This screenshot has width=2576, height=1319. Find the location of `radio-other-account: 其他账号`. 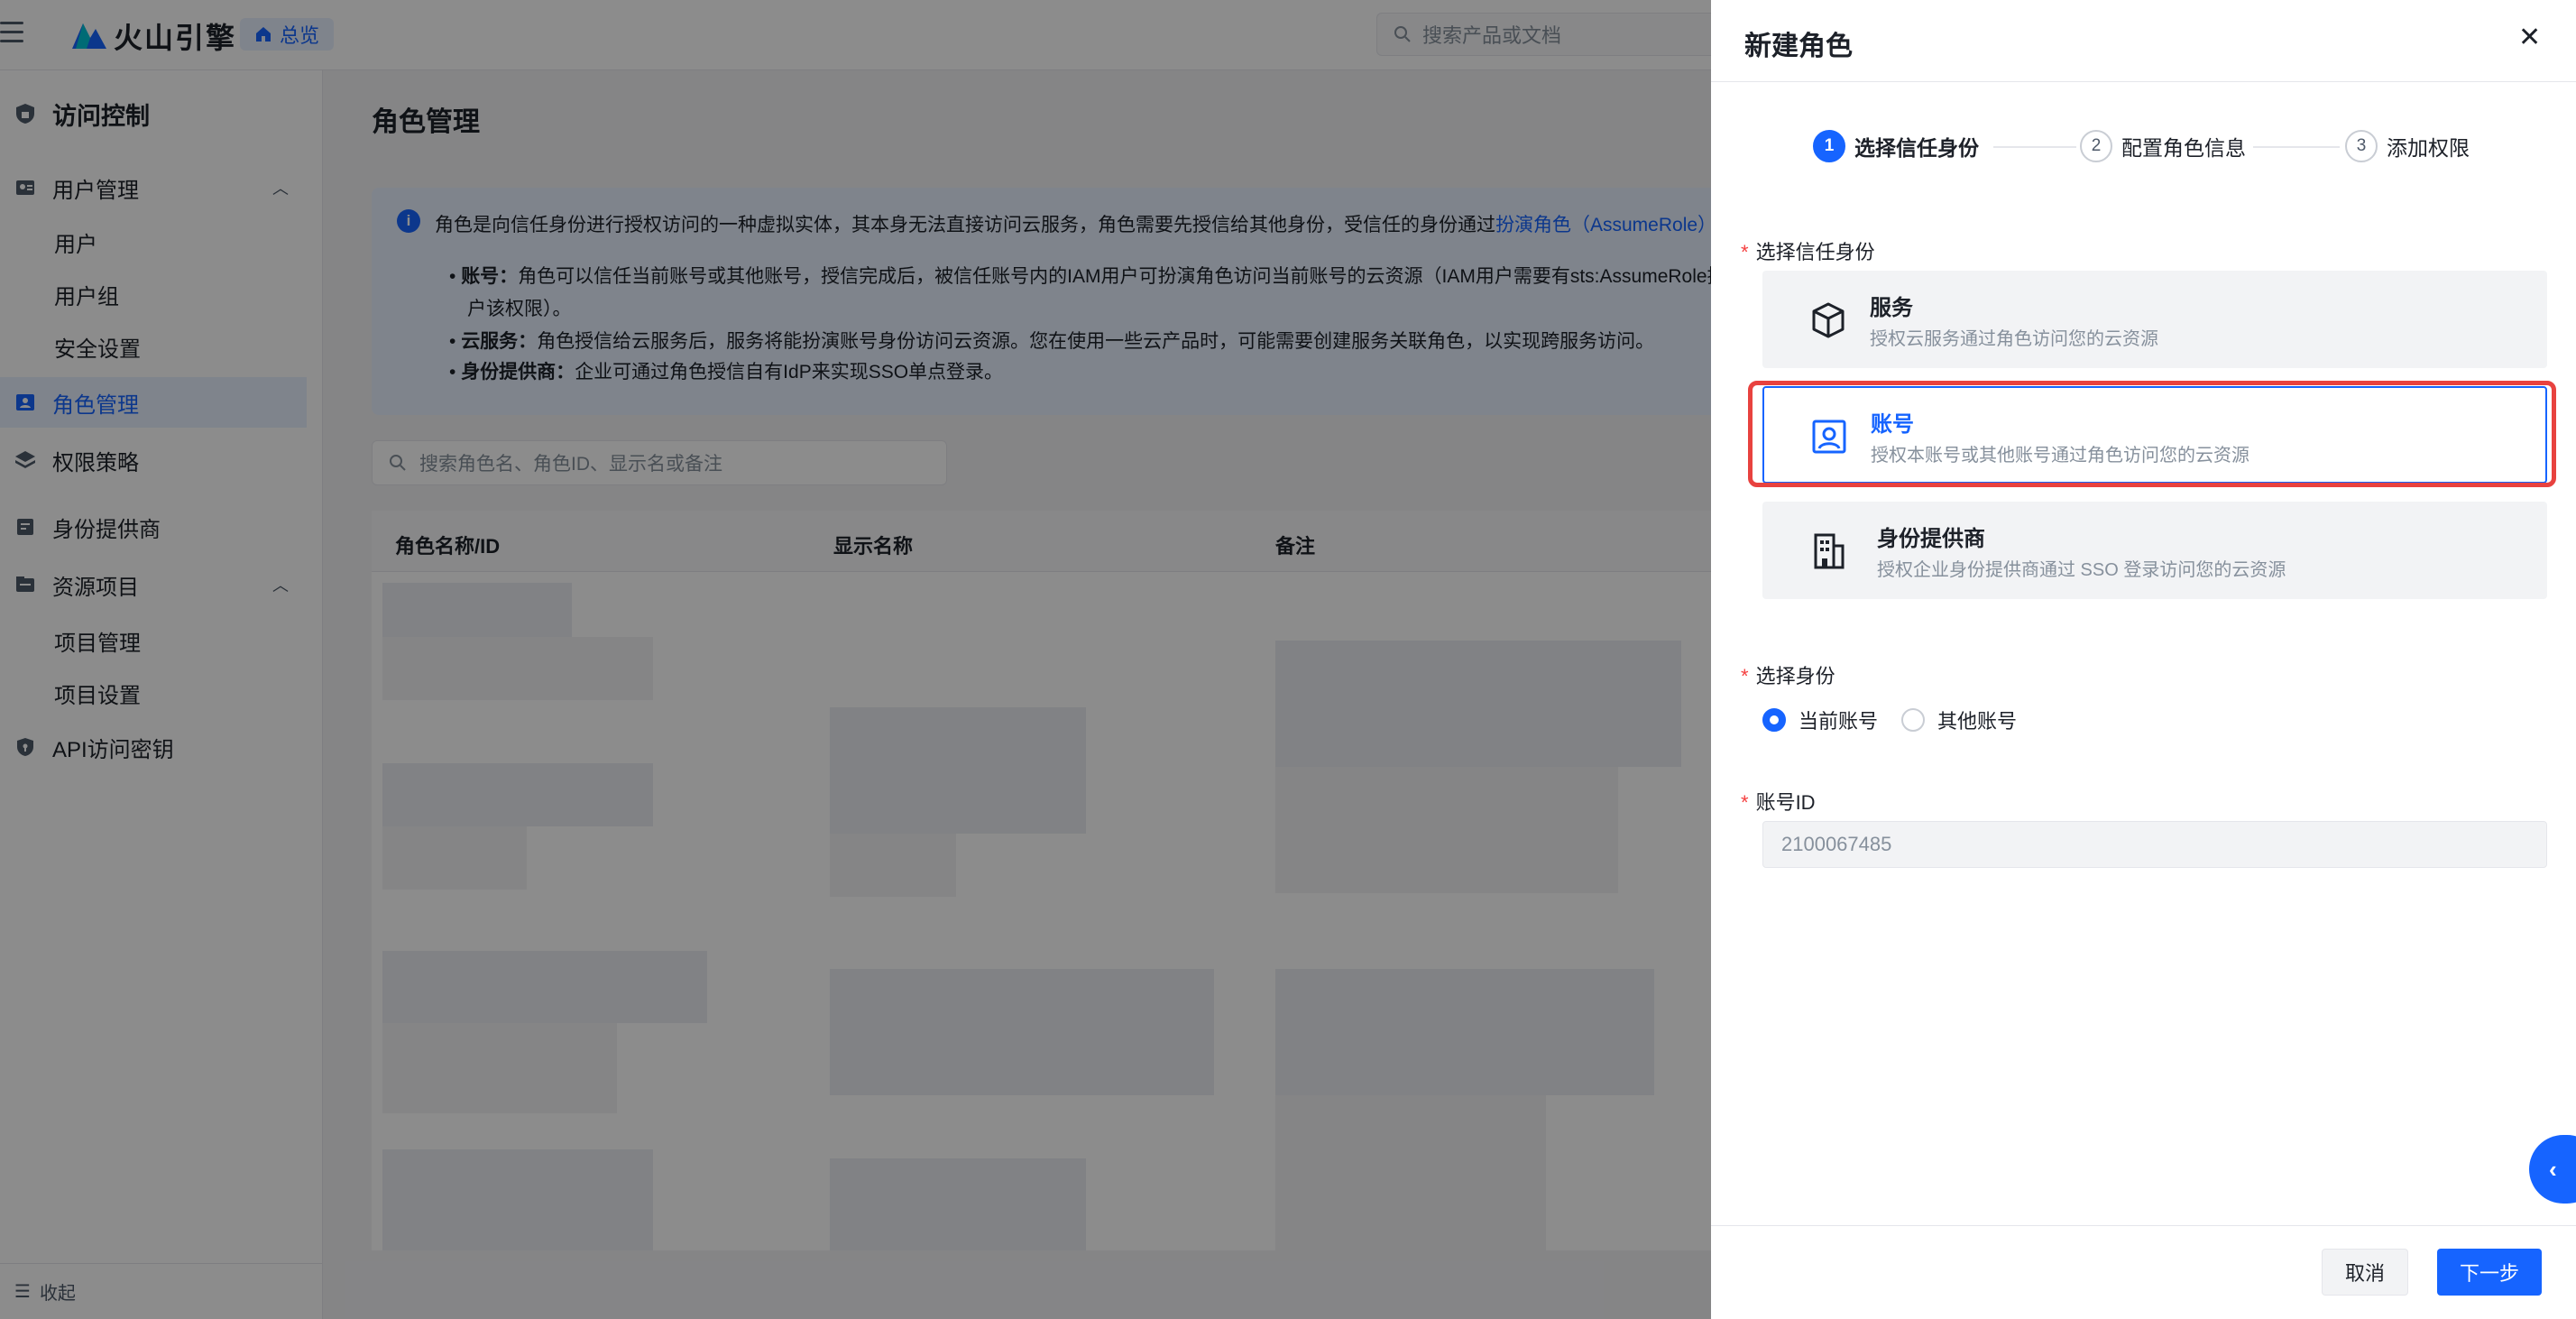

radio-other-account: 其他账号 is located at coordinates (1959, 720).